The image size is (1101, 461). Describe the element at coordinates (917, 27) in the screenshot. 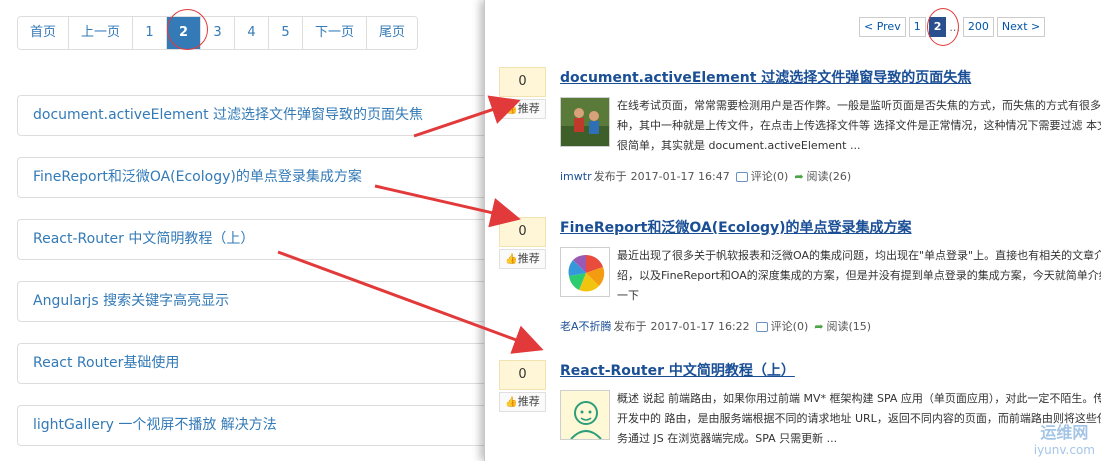

I see `pager-page-1: 1` at that location.